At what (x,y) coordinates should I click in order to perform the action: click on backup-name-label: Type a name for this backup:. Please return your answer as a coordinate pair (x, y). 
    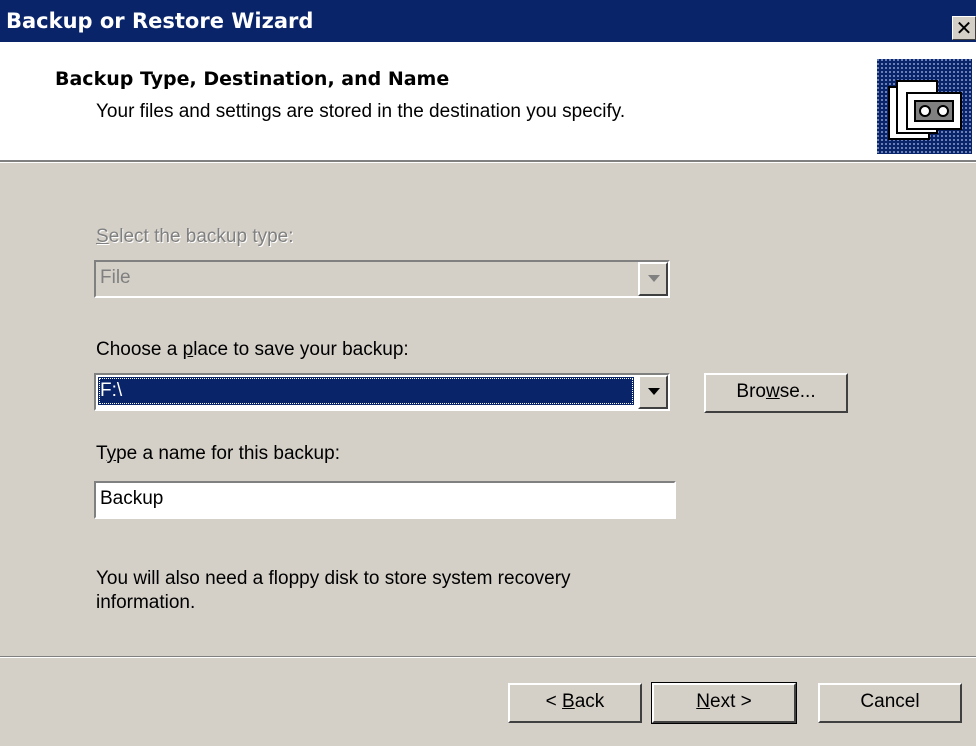
    Looking at the image, I should click on (218, 453).